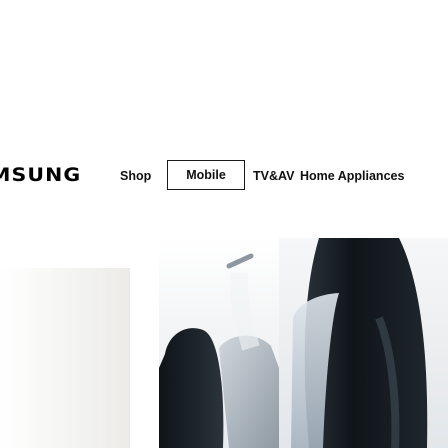 The image size is (448, 448). Describe the element at coordinates (352, 176) in the screenshot. I see `nav-item-home-appliances: Home Appliances` at that location.